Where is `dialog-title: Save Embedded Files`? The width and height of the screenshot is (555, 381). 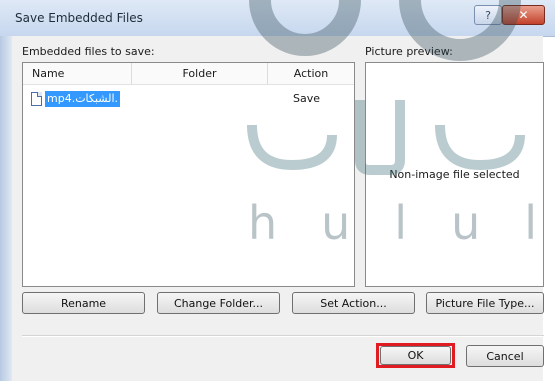 dialog-title: Save Embedded Files is located at coordinates (79, 18).